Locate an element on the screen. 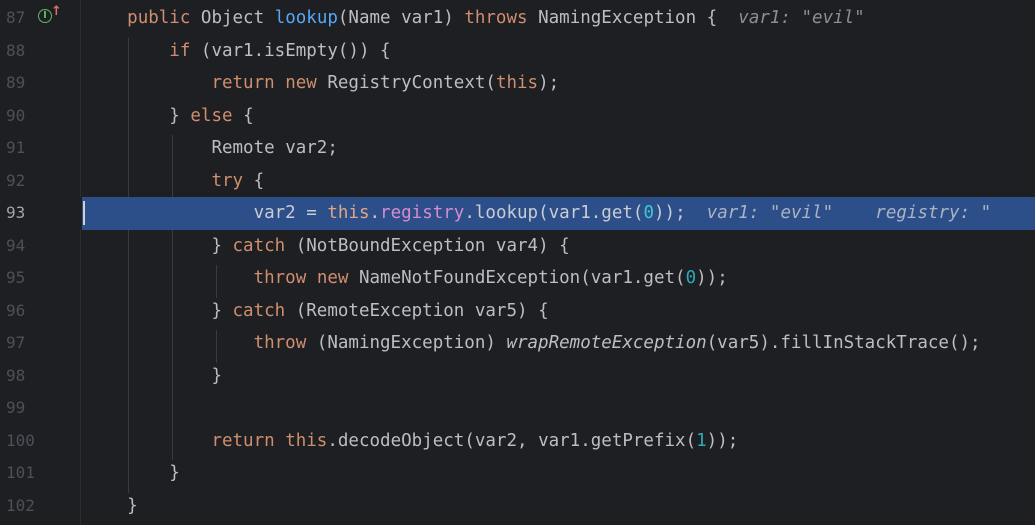  code-text: } catch (NotBoundException var4) { is located at coordinates (327, 246).